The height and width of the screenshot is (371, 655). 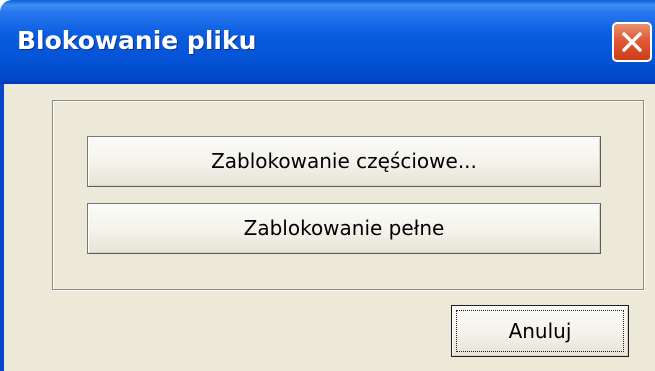 I want to click on close-button, so click(x=632, y=42).